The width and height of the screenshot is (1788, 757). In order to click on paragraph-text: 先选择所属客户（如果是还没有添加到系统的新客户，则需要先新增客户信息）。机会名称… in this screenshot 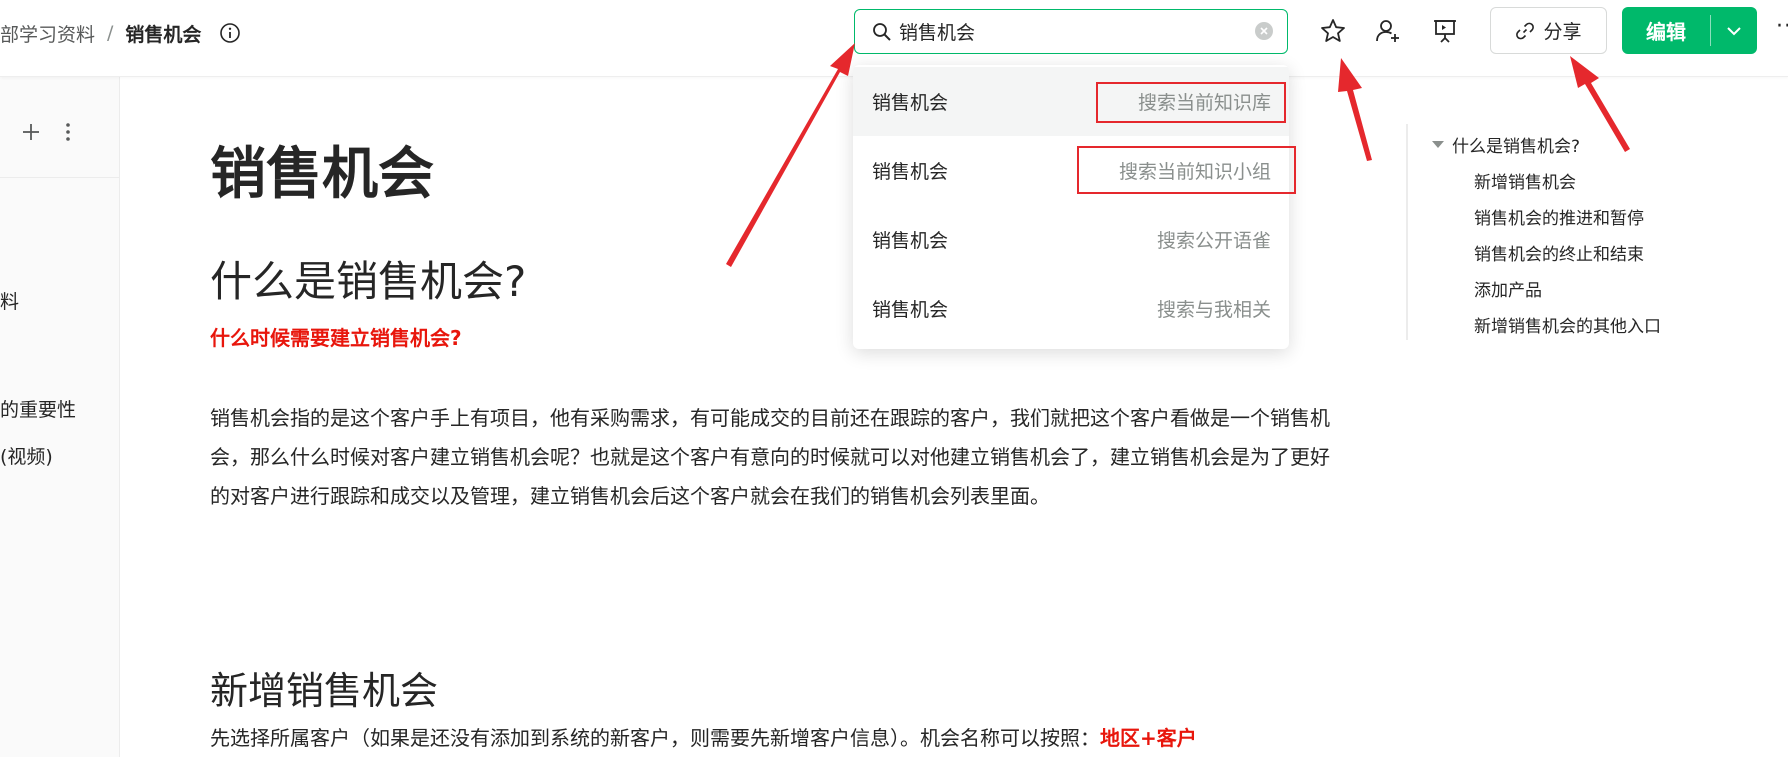, I will do `click(655, 738)`.